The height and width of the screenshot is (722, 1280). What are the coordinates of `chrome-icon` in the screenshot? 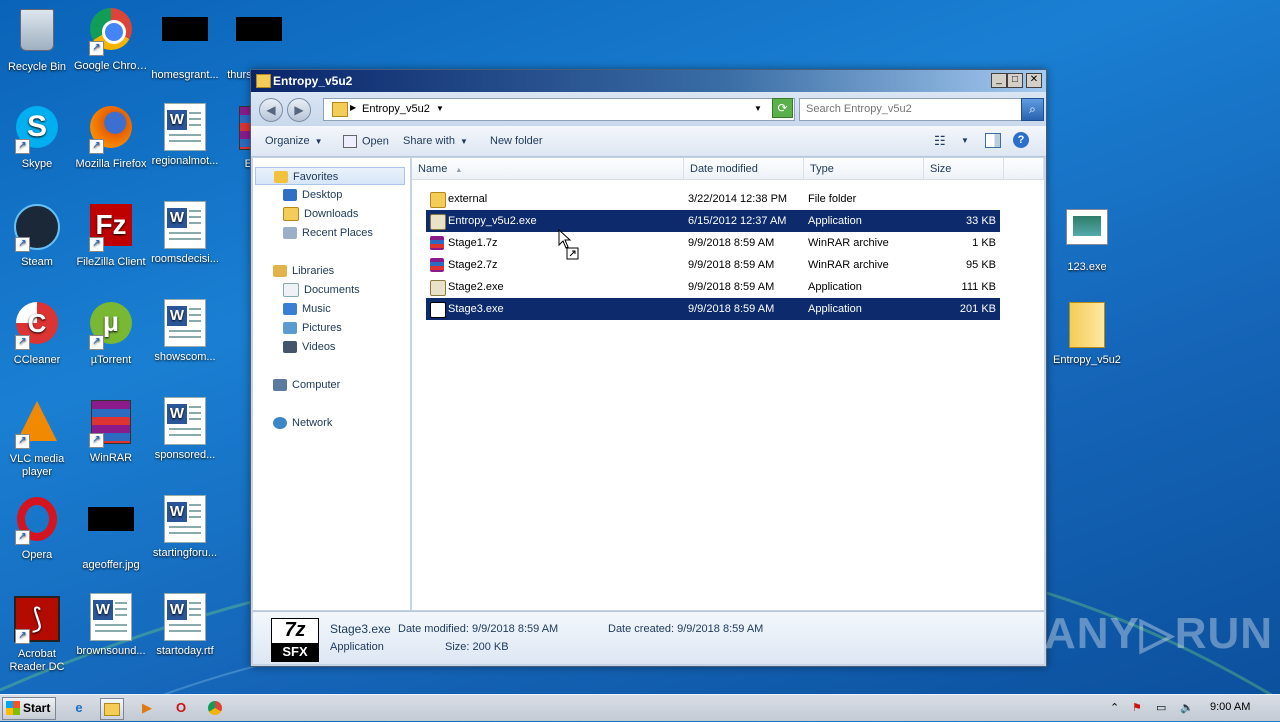 It's located at (215, 708).